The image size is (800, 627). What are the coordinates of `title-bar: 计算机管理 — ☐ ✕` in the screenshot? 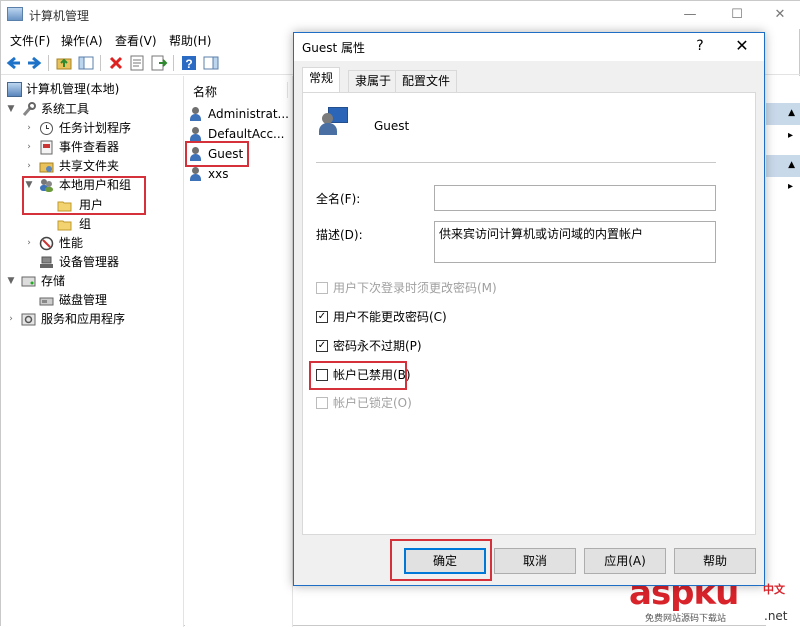 It's located at (400, 15).